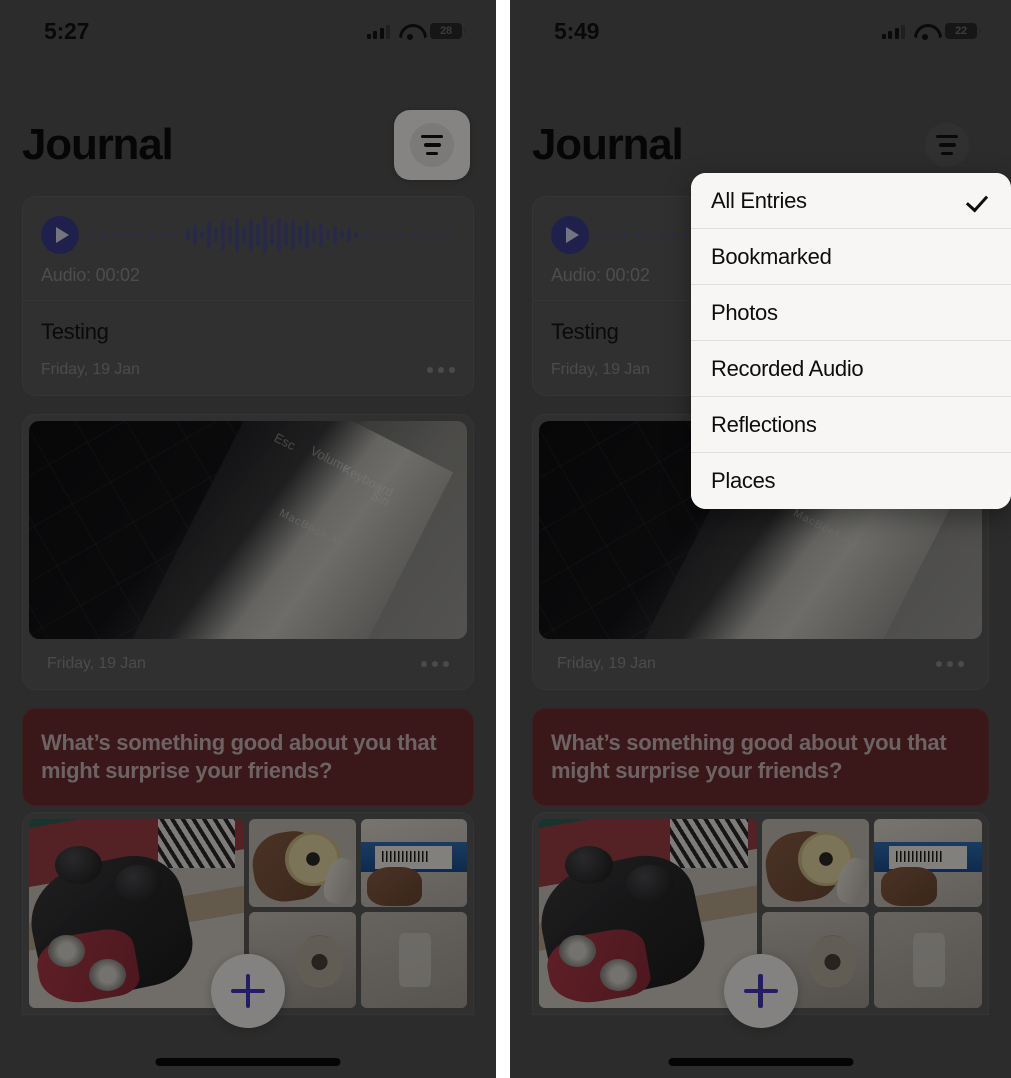  I want to click on status-time: 5:27, so click(67, 30).